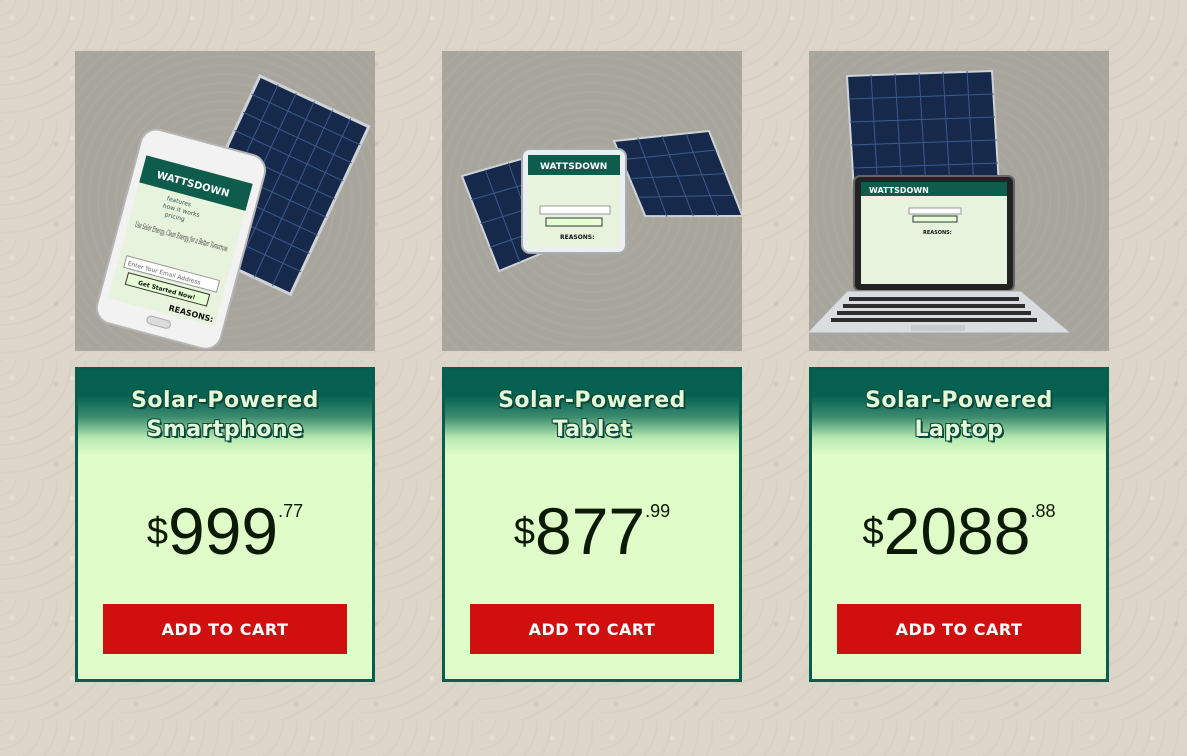 Image resolution: width=1187 pixels, height=756 pixels. I want to click on product-price: $2088.88, so click(959, 531).